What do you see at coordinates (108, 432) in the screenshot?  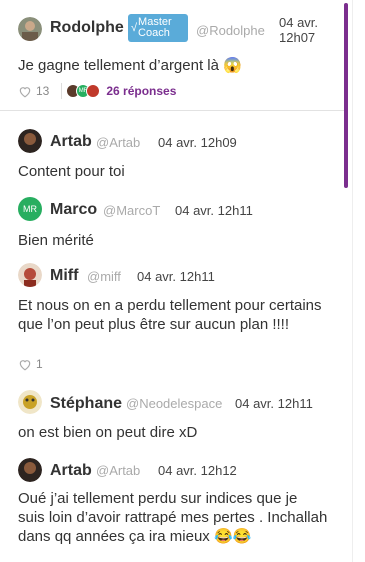 I see `reply-text: on est bien on peut dire xD` at bounding box center [108, 432].